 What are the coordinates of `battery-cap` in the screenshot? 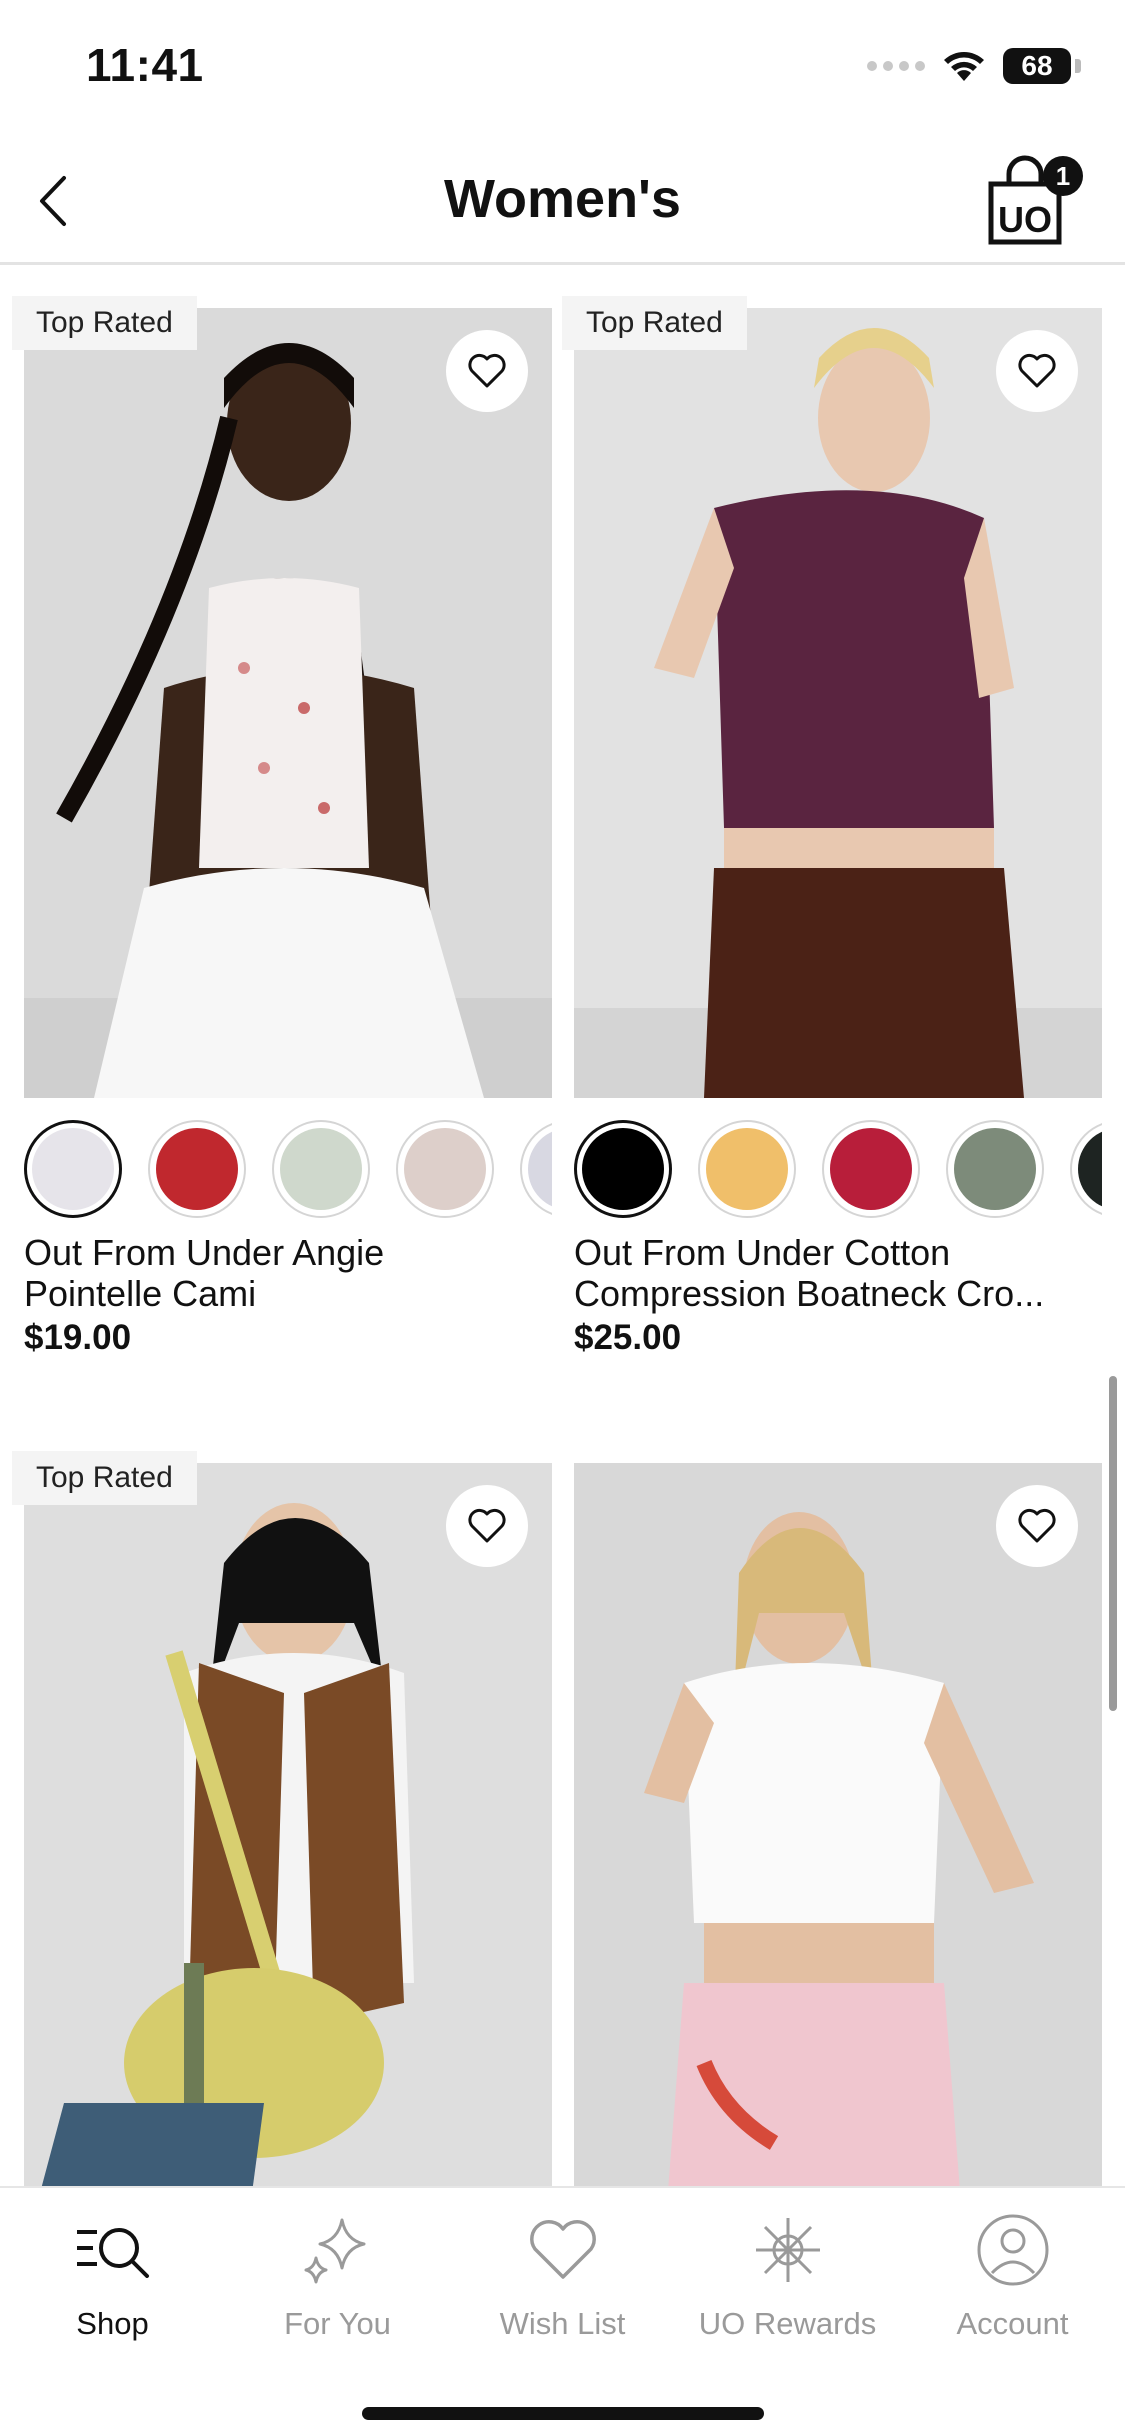 It's located at (1078, 66).